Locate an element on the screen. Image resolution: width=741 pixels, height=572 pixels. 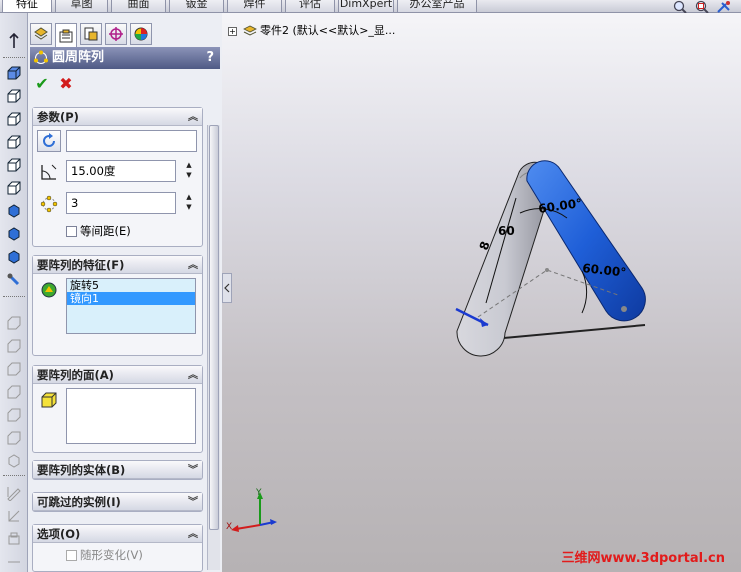
tab-evaluate: 评估 is located at coordinates (310, 6).